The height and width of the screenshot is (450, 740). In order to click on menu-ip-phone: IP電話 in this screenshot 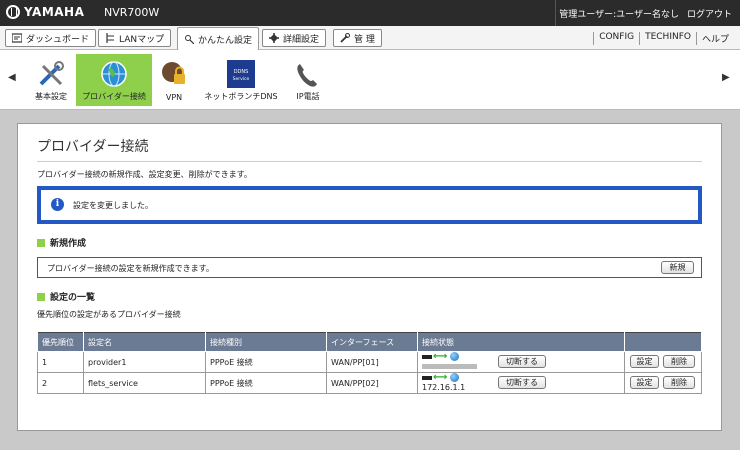, I will do `click(308, 80)`.